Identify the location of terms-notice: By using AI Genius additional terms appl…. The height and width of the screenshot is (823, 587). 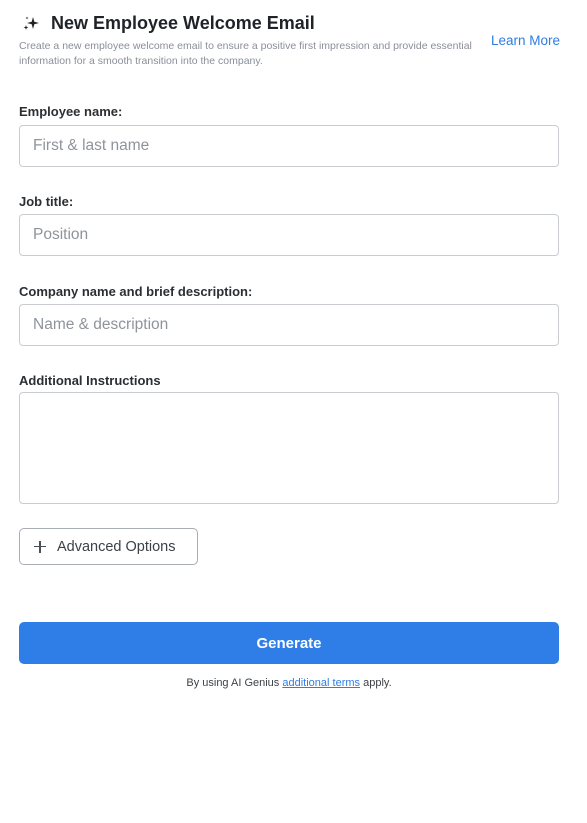
(289, 683).